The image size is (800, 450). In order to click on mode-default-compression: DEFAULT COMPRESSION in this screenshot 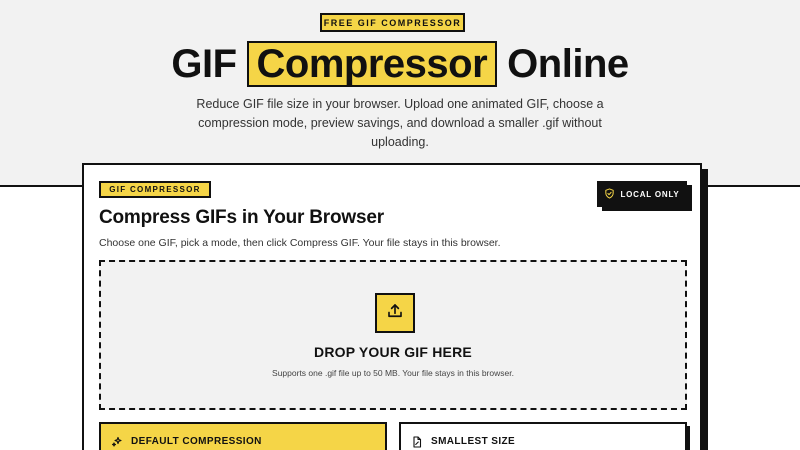, I will do `click(243, 436)`.